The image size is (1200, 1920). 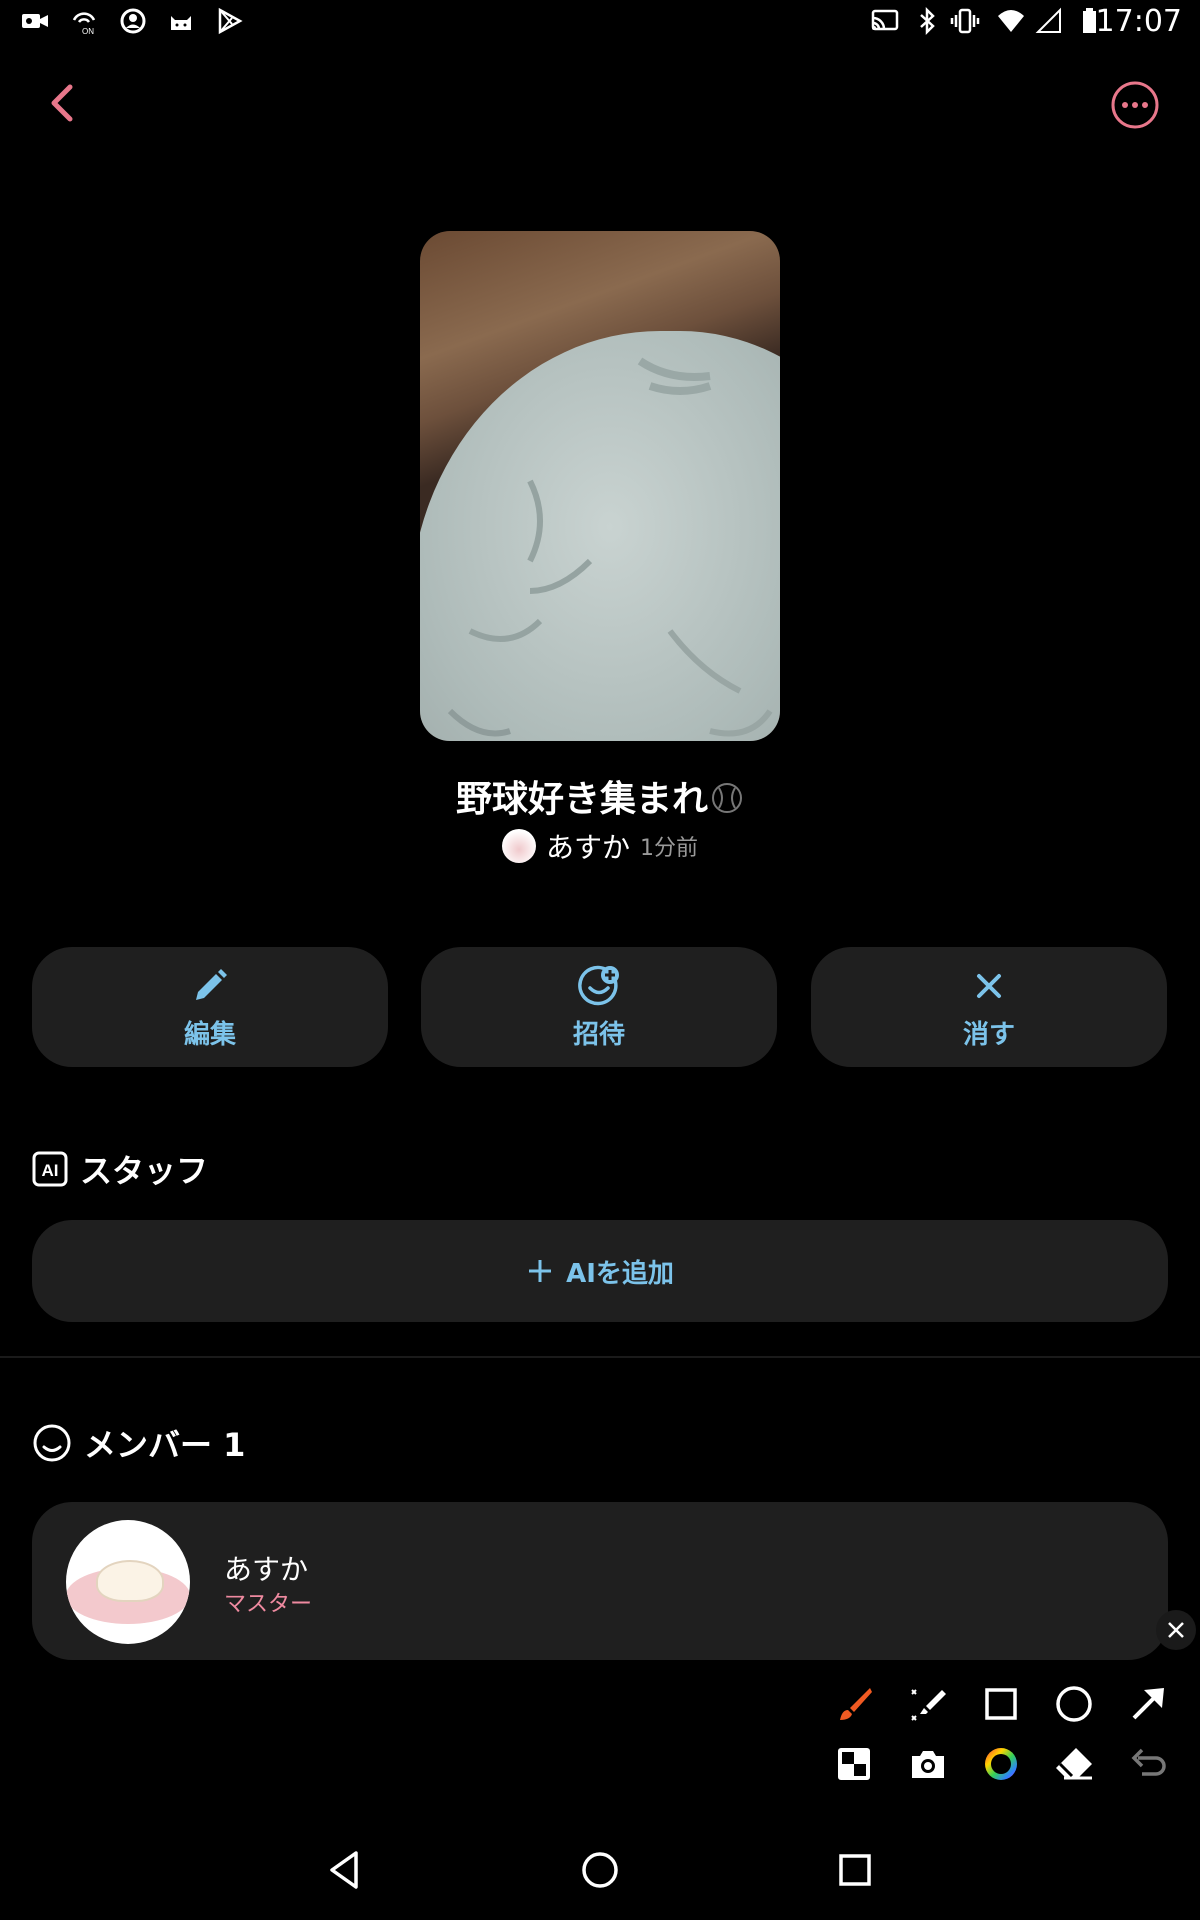 I want to click on staff-section-header: AI スタッフ, so click(x=120, y=1169).